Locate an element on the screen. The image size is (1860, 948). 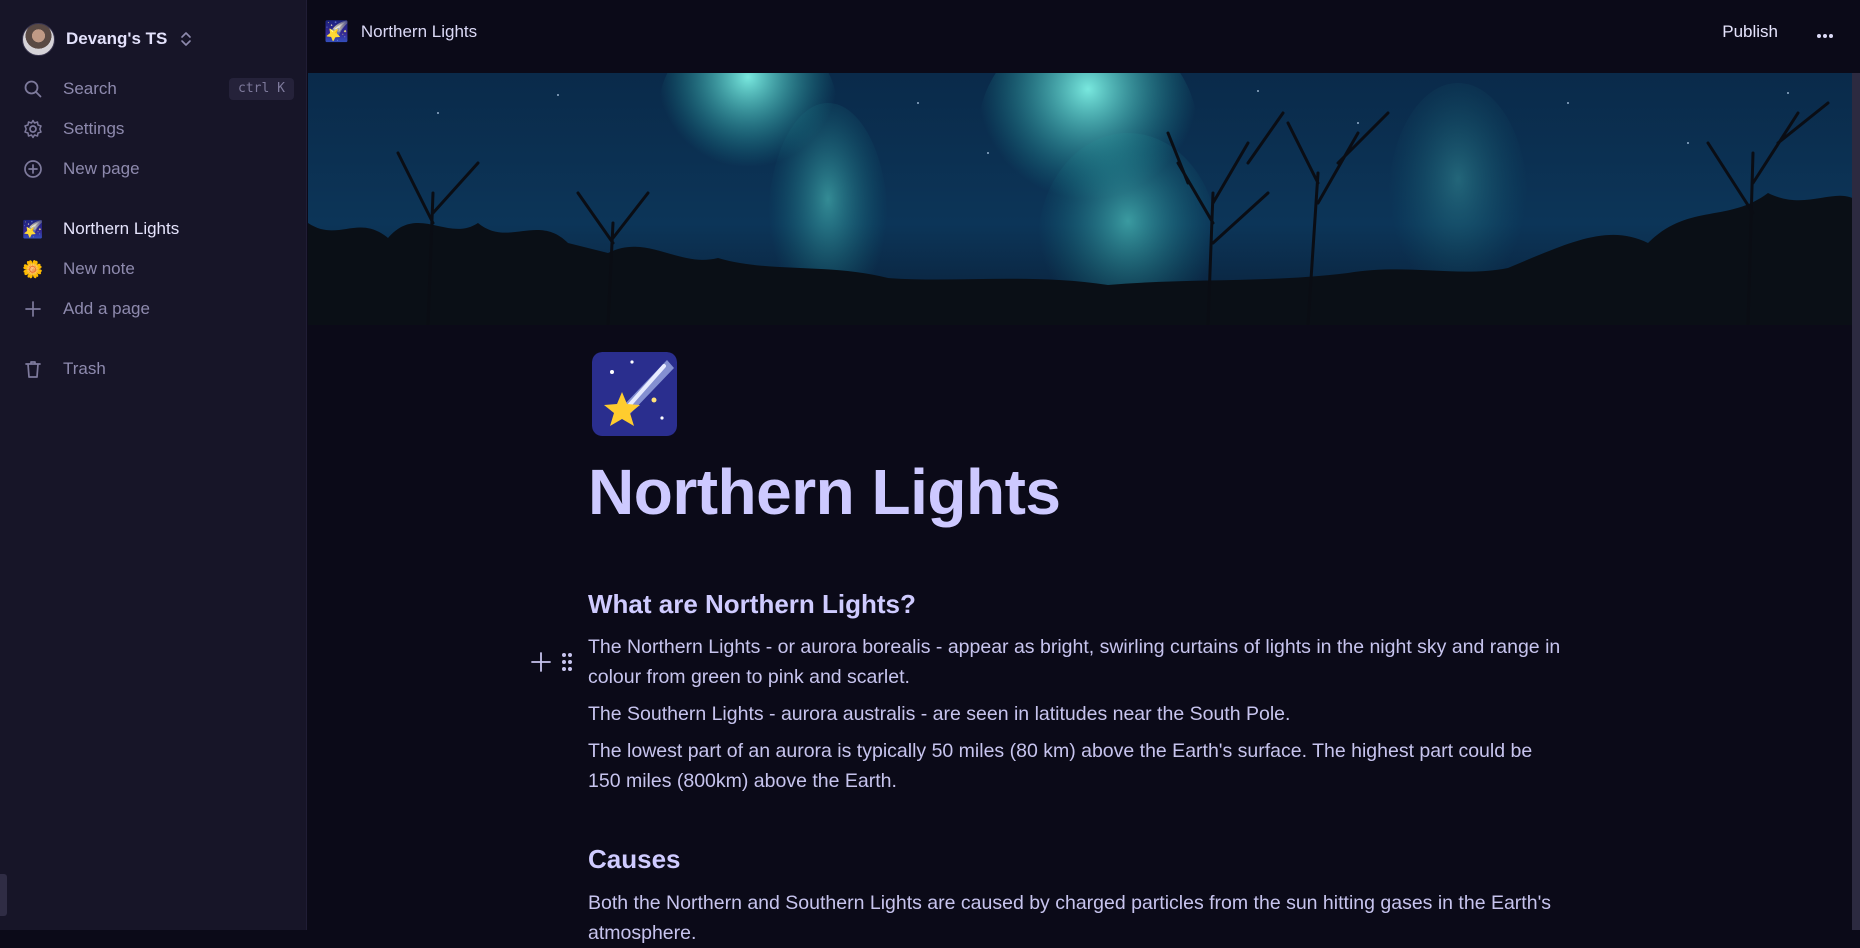
breadcrumb: 🌠 Northern Lights is located at coordinates (400, 32).